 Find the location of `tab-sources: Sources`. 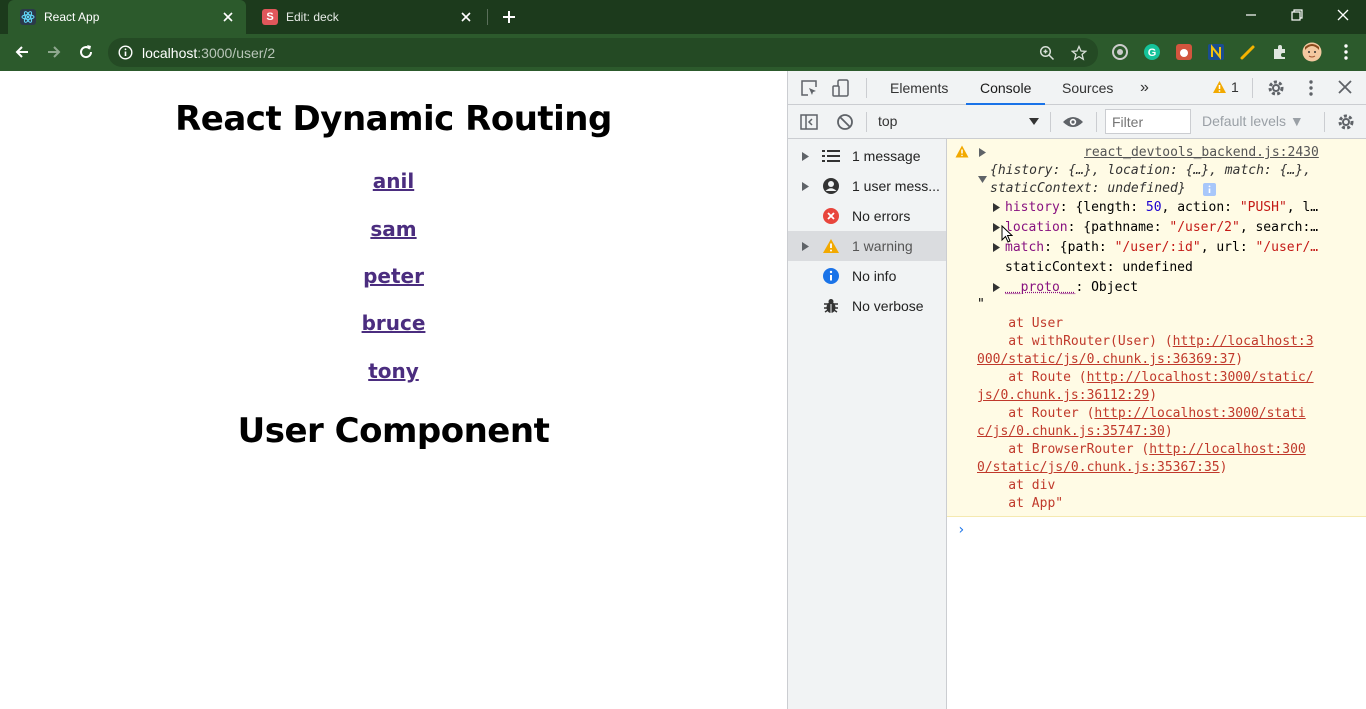

tab-sources: Sources is located at coordinates (1087, 88).